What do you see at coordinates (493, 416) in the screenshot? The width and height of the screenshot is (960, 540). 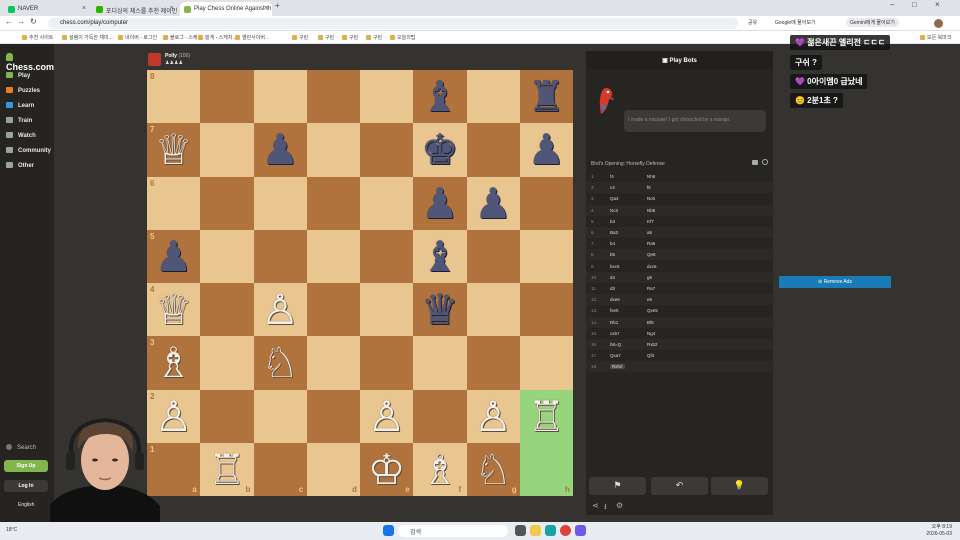 I see `white-piece-g2: ♙` at bounding box center [493, 416].